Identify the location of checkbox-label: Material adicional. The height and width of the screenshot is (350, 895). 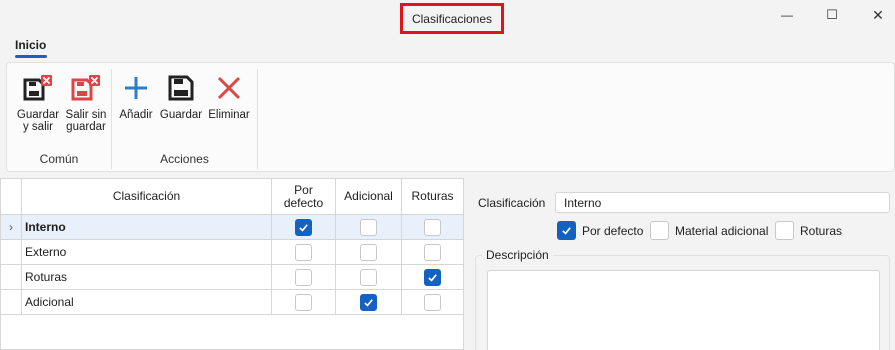
(722, 230).